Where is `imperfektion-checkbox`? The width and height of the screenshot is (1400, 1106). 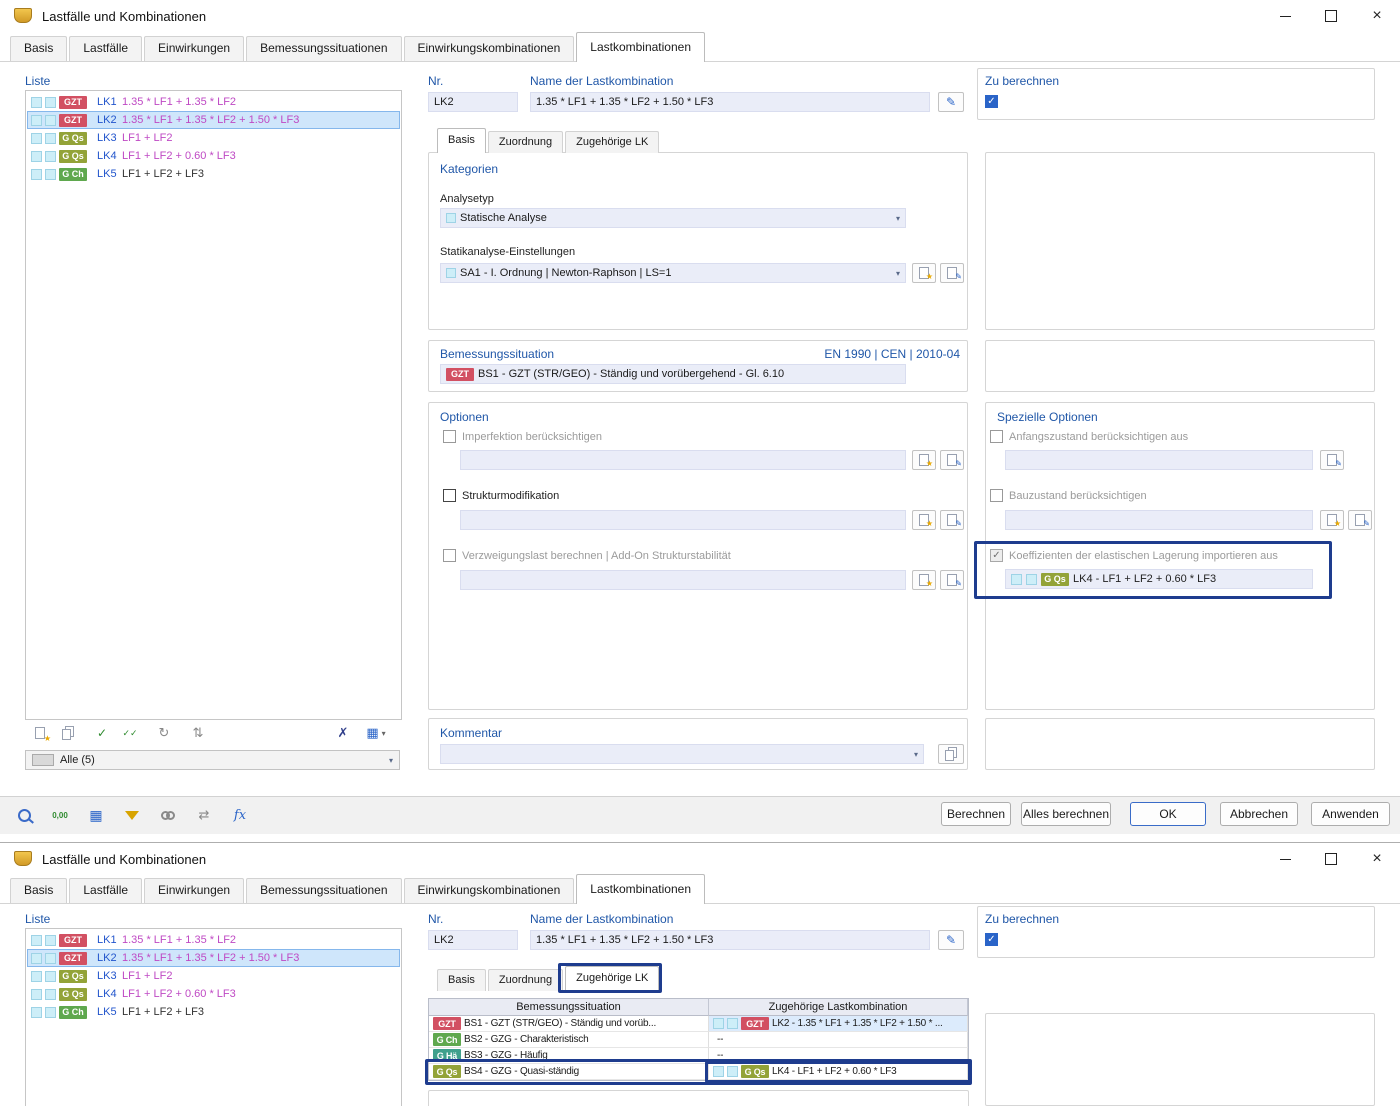 imperfektion-checkbox is located at coordinates (449, 436).